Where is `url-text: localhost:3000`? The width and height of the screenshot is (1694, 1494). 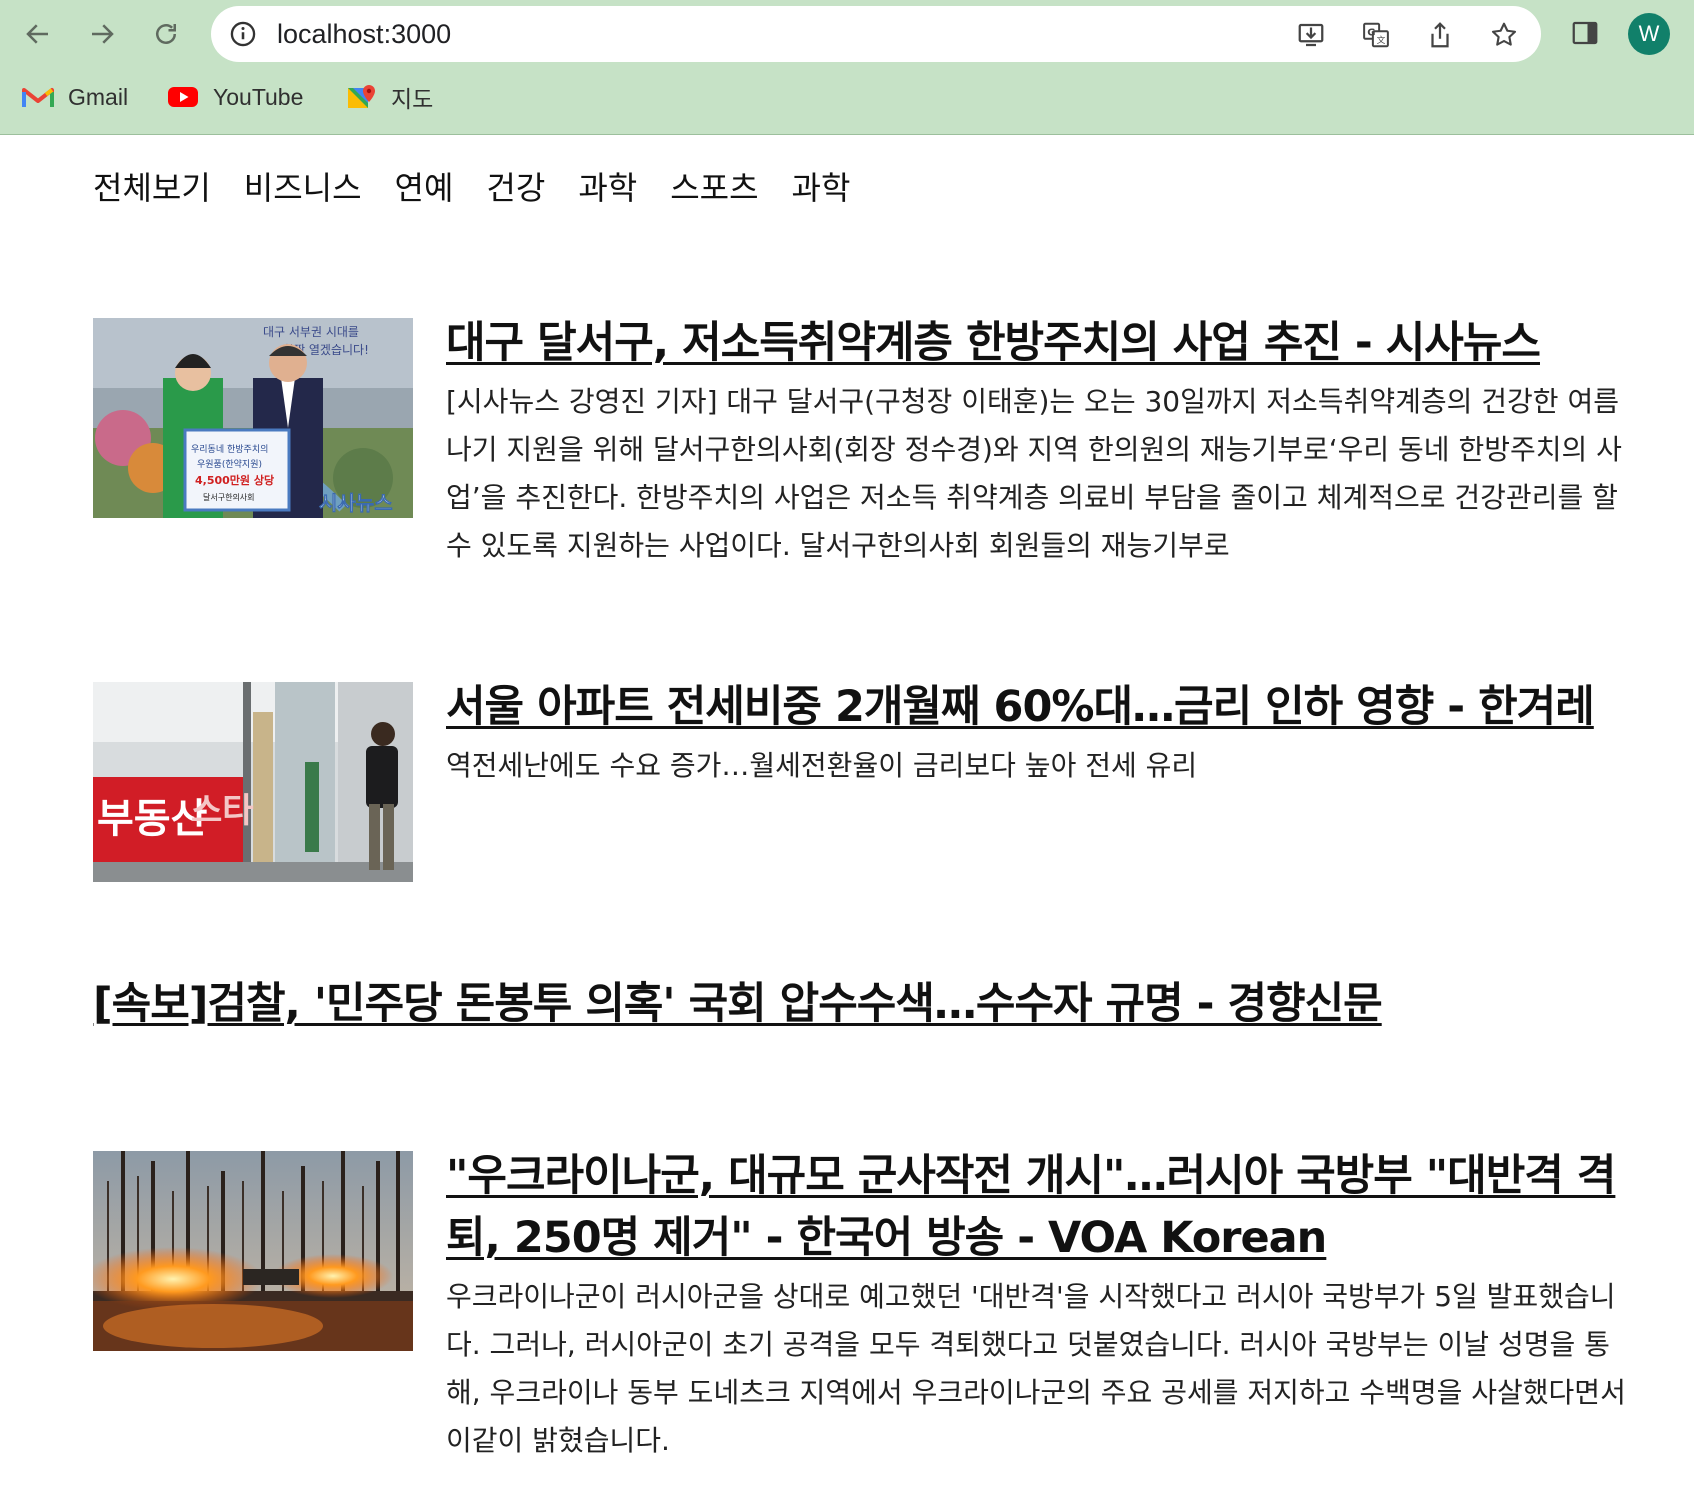 url-text: localhost:3000 is located at coordinates (364, 34).